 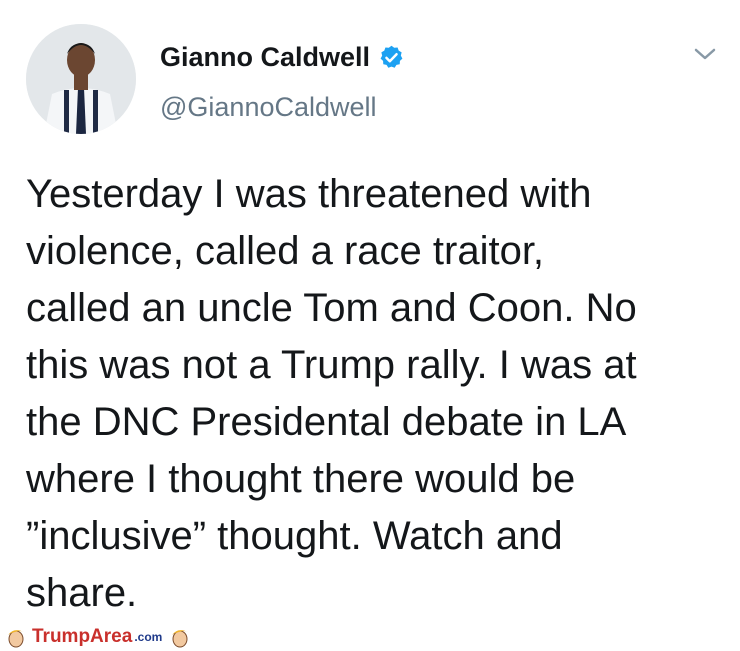 I want to click on watermark: TrumpArea .com, so click(x=98, y=637).